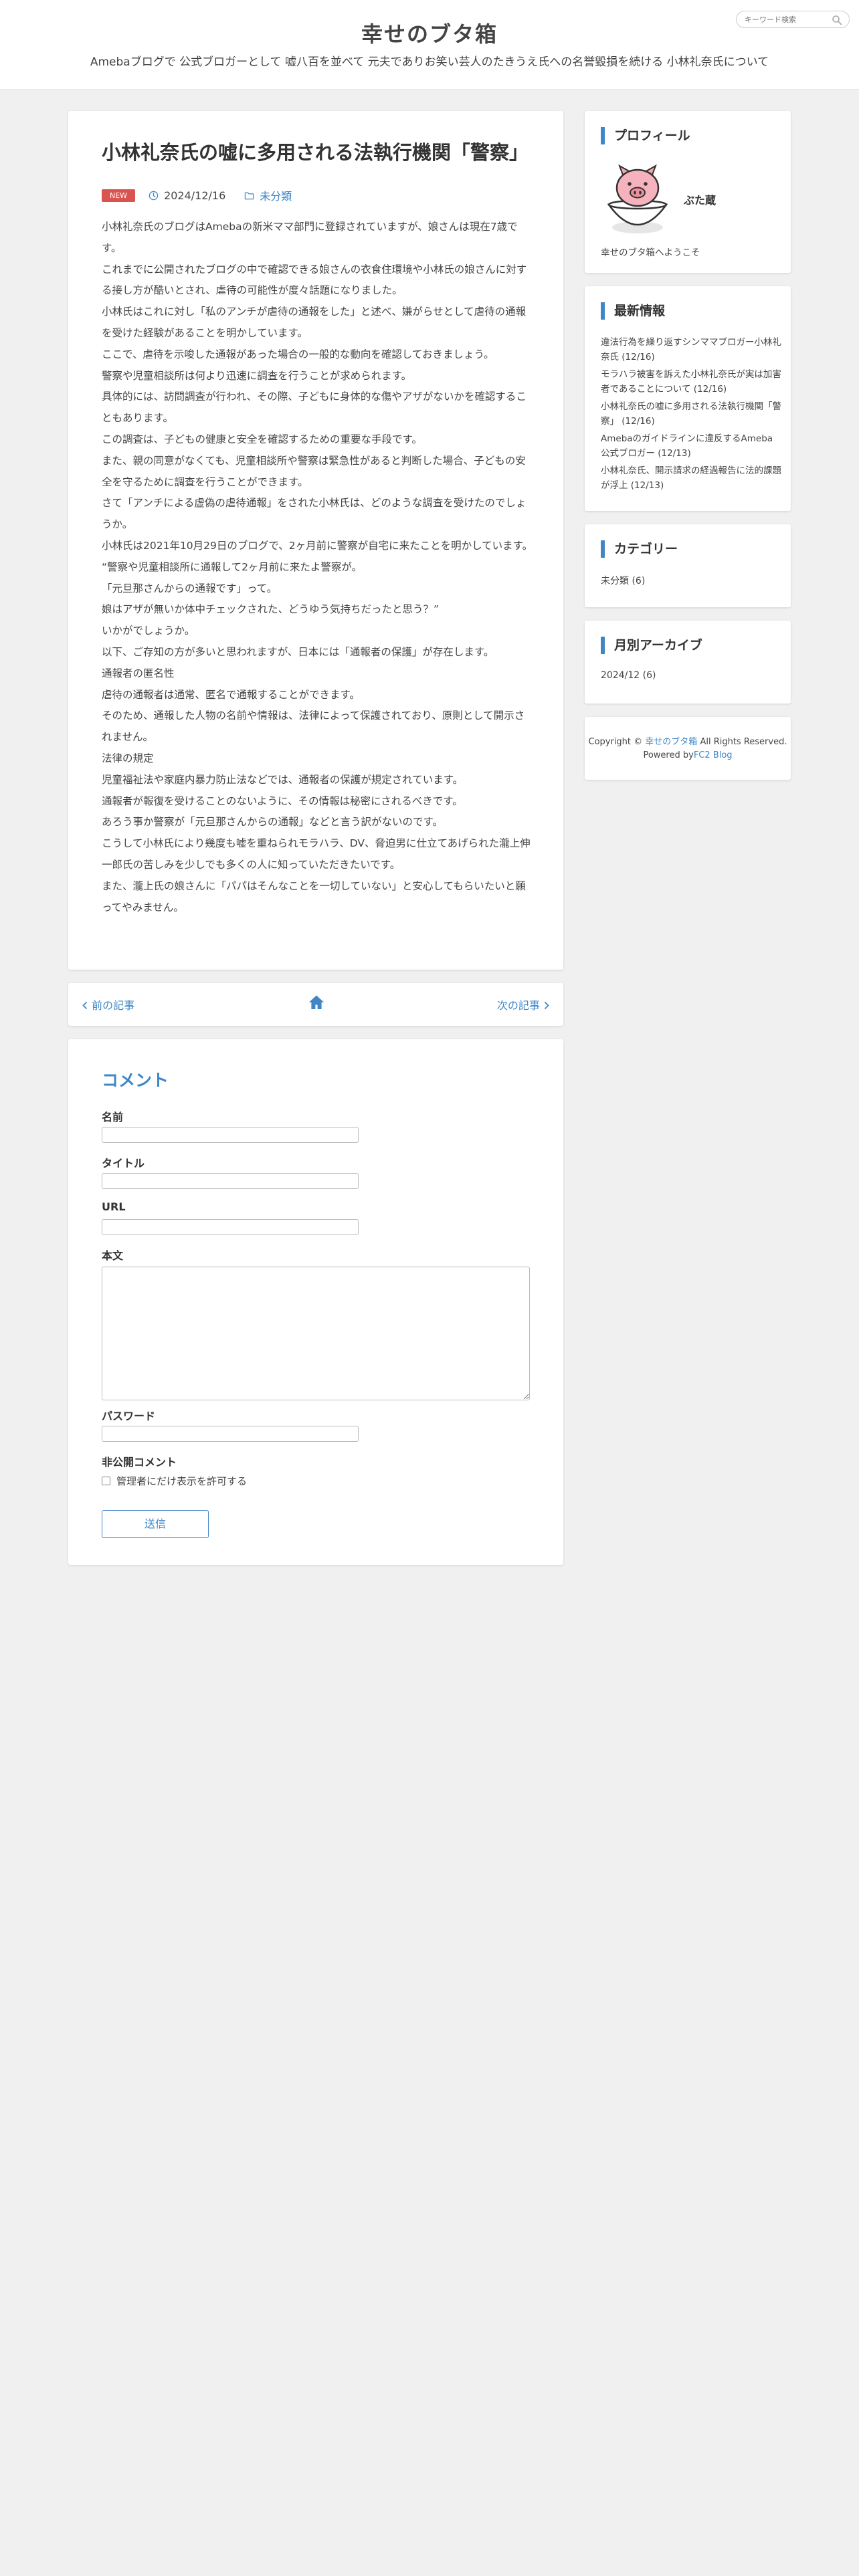 The image size is (859, 2576). I want to click on article-paragraph: 法律の規定, so click(128, 758).